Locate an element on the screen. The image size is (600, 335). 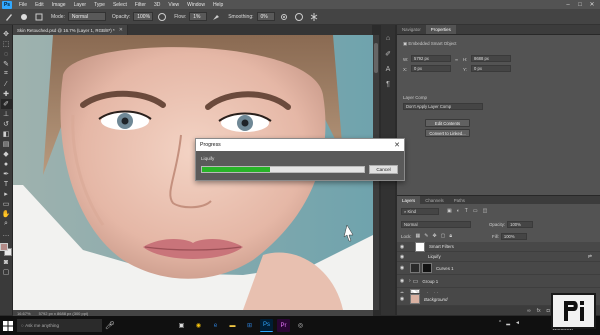
brush-tool-icon: ✐ is located at coordinates (6, 104).